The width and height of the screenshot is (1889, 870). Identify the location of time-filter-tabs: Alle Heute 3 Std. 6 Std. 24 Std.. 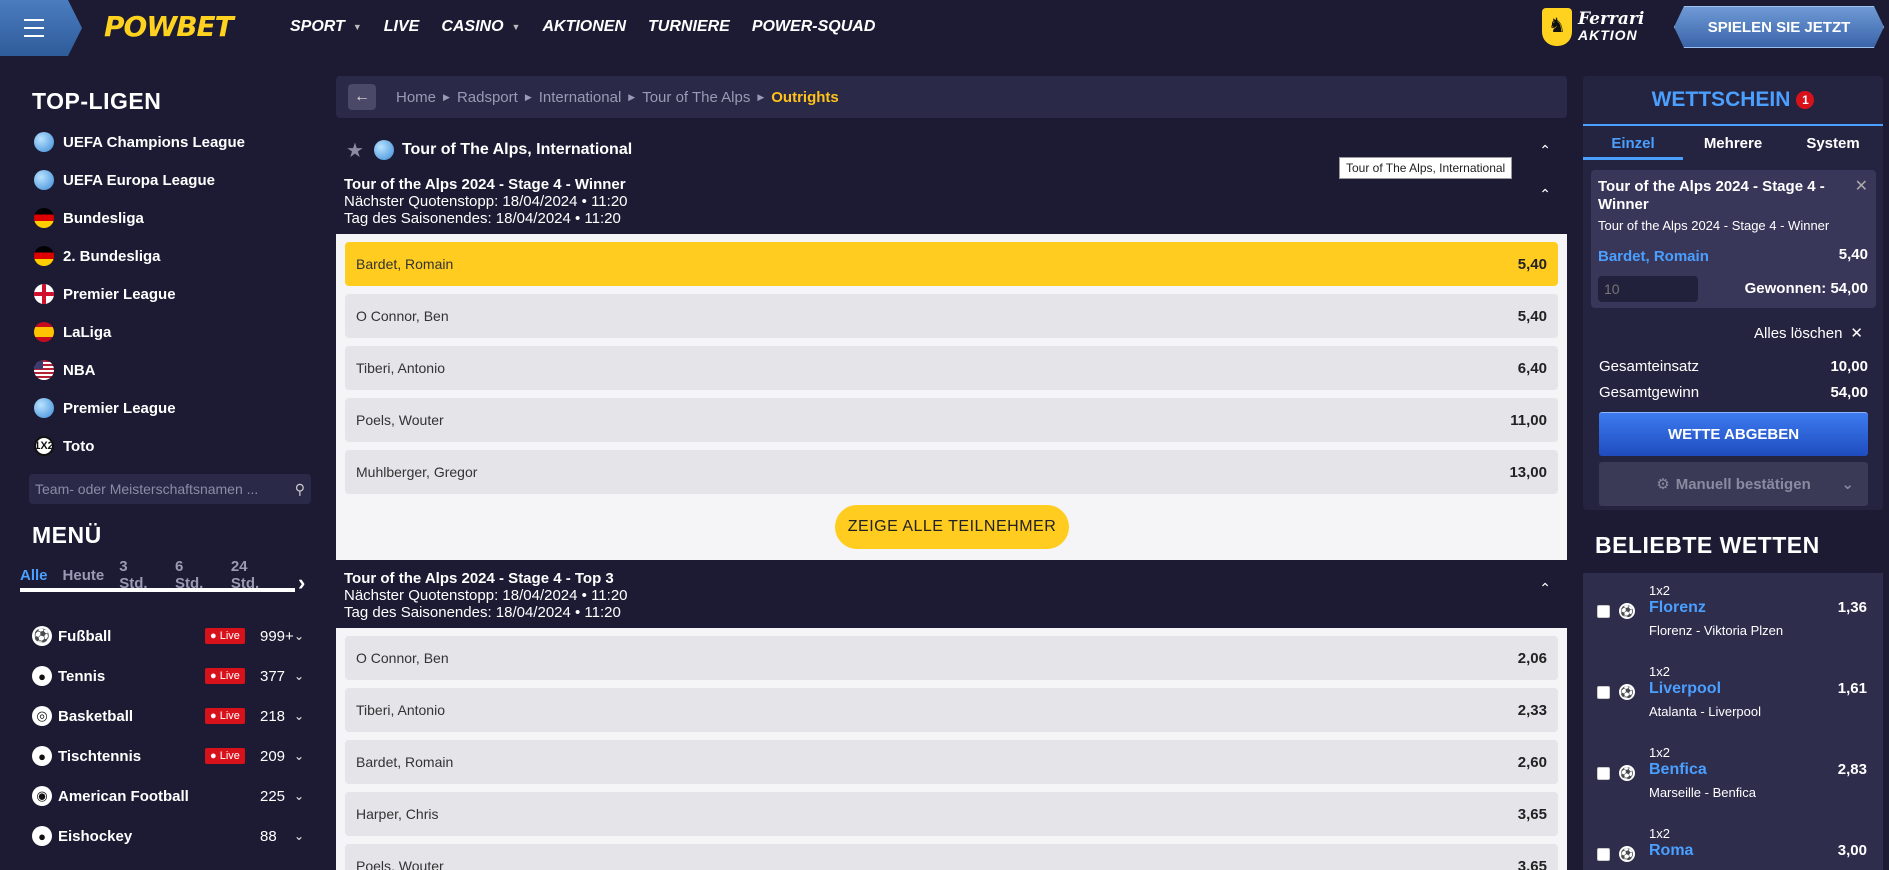
(157, 575).